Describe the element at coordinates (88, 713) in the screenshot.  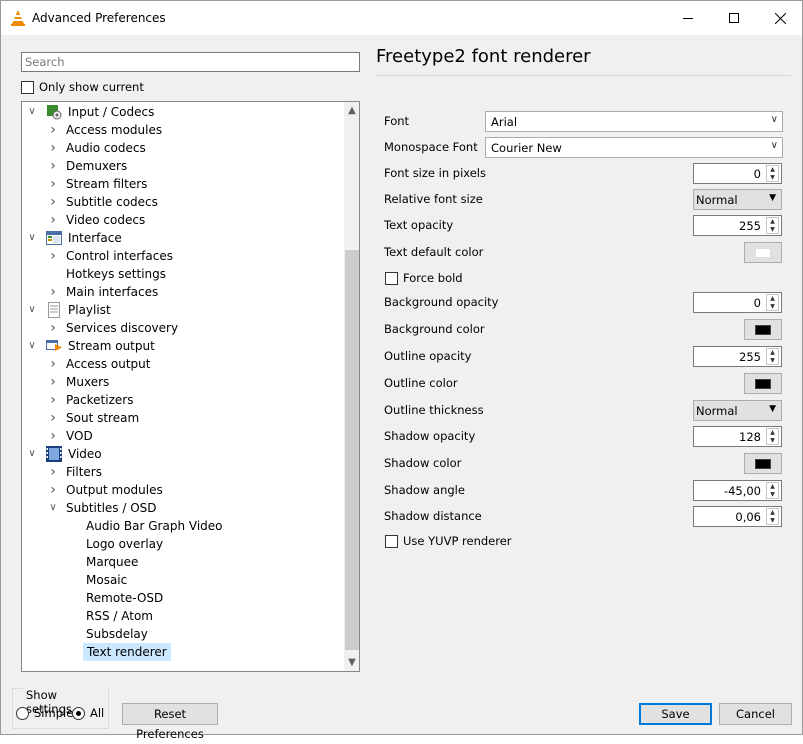
I see `all-radio: All` at that location.